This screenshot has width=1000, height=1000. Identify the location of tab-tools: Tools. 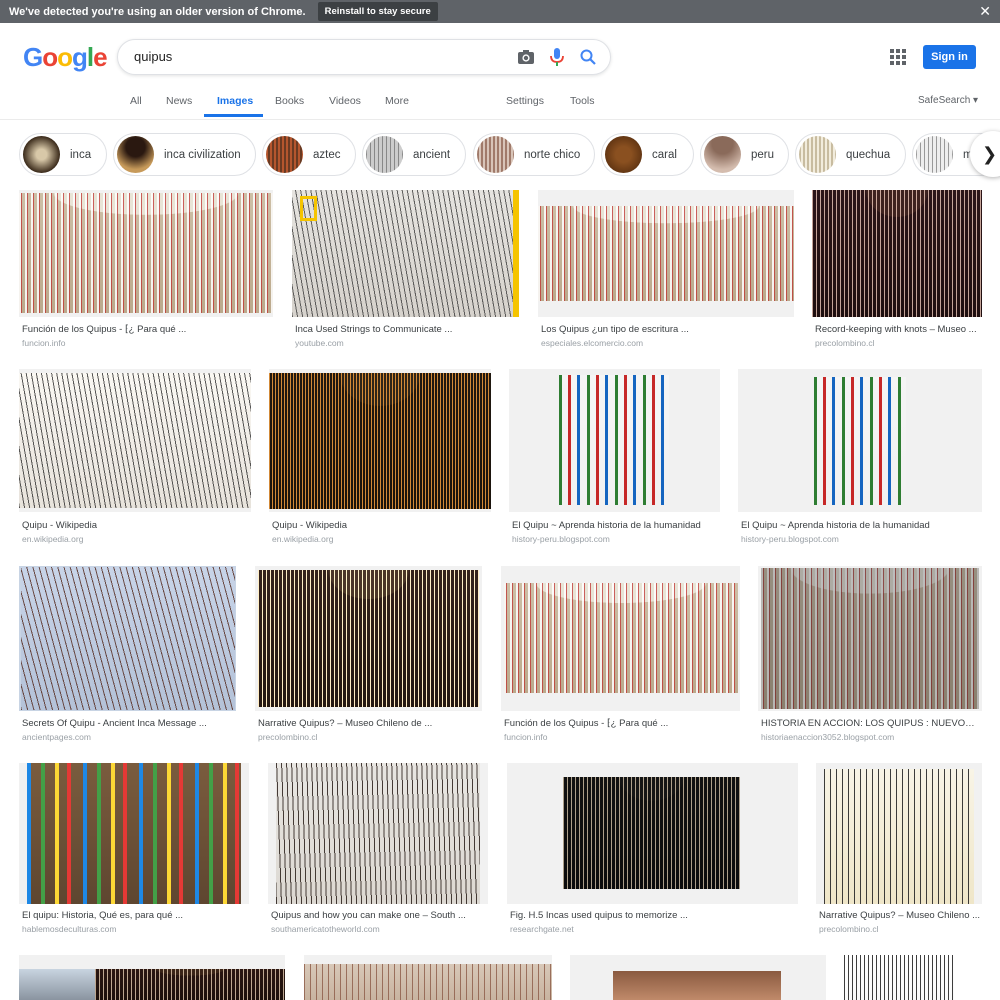
(582, 101).